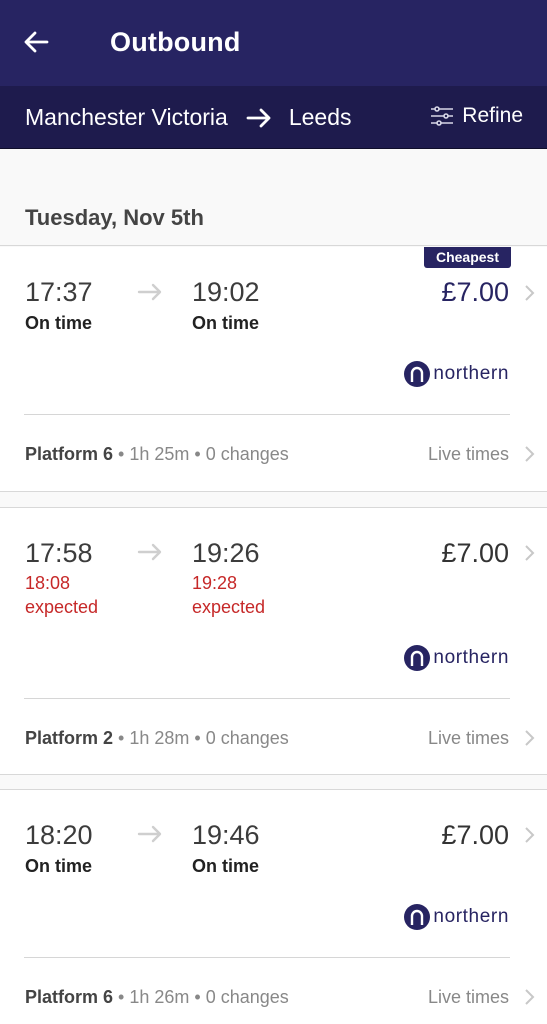  I want to click on journey-info: Platform 6 • 1h 25m • 0 changes, so click(157, 454).